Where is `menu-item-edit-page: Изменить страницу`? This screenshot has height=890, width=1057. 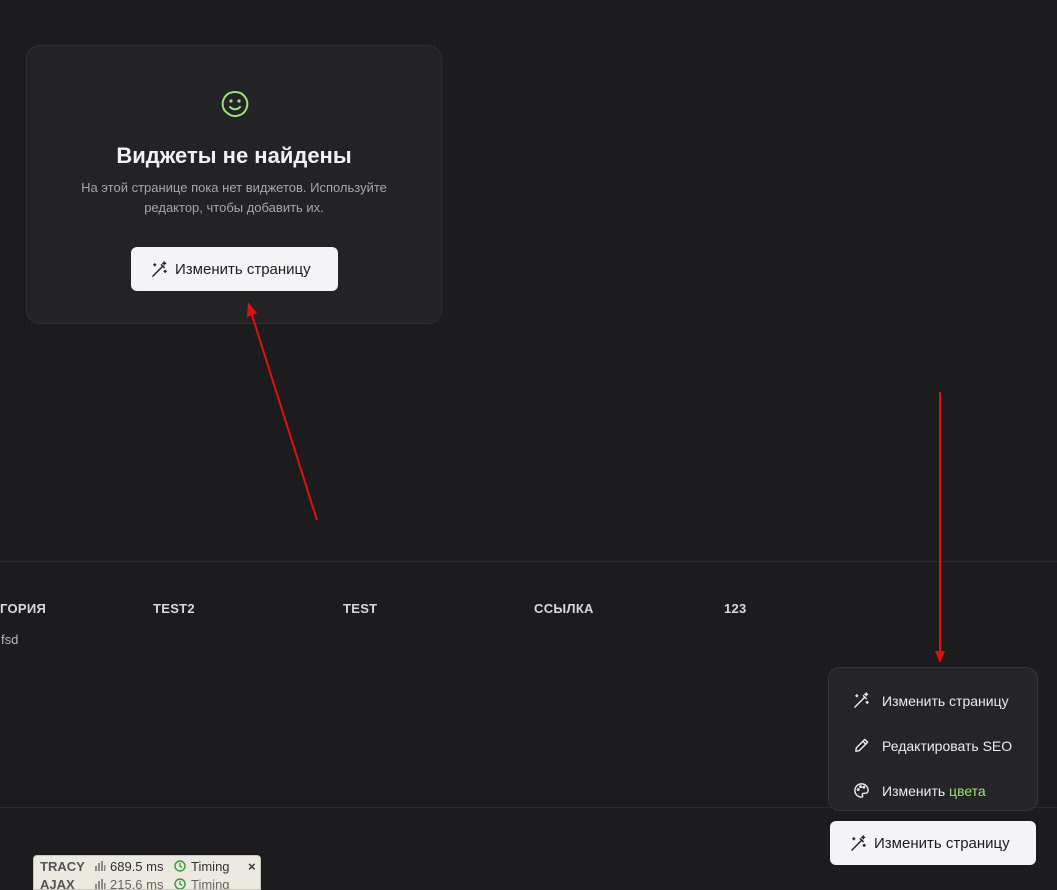 menu-item-edit-page: Изменить страницу is located at coordinates (933, 700).